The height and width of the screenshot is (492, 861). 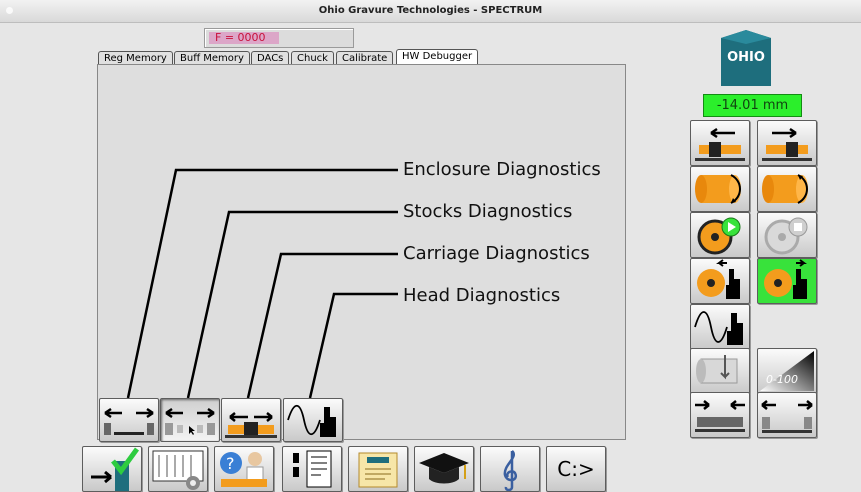 What do you see at coordinates (496, 253) in the screenshot?
I see `carriage-diagnostics-label: Carriage Diagnostics` at bounding box center [496, 253].